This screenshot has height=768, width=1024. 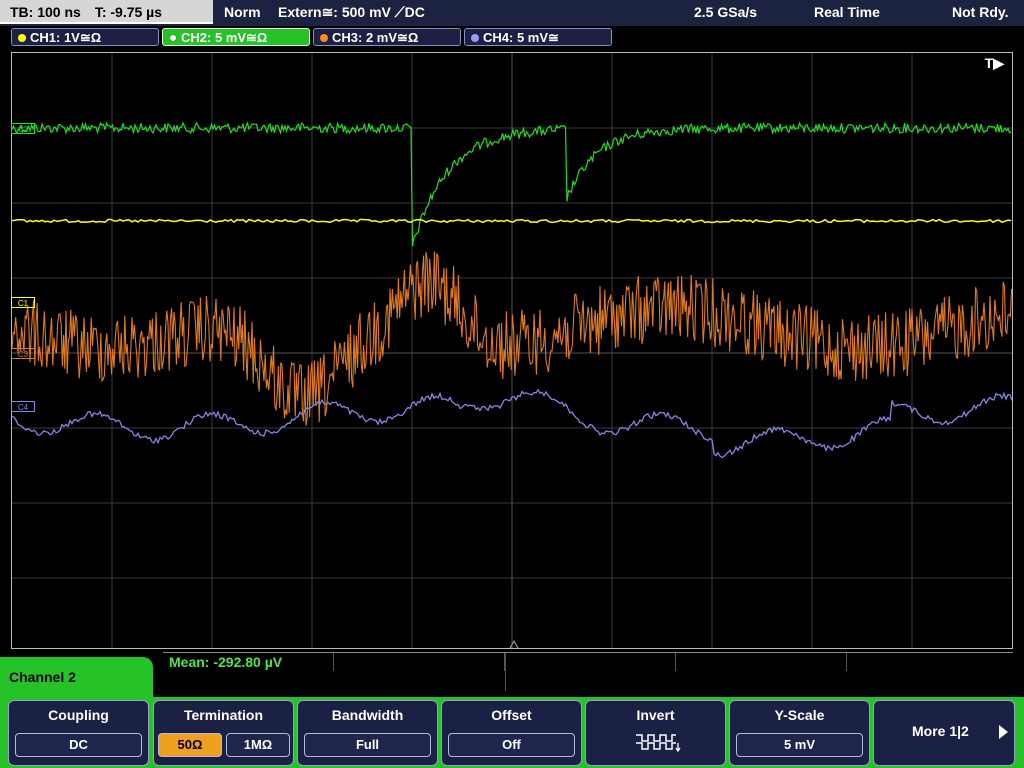 I want to click on bandwidth-softkey: Bandwidth Full, so click(x=367, y=733).